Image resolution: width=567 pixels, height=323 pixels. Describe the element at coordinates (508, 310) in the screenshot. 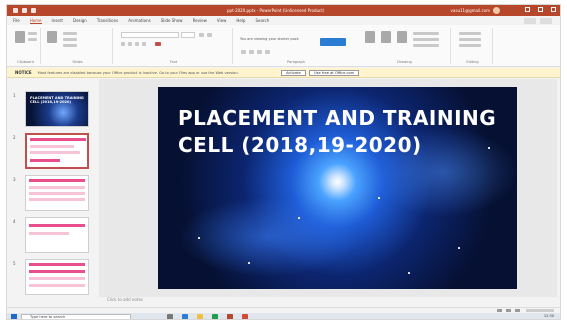

I see `slide-sorter-icon` at that location.